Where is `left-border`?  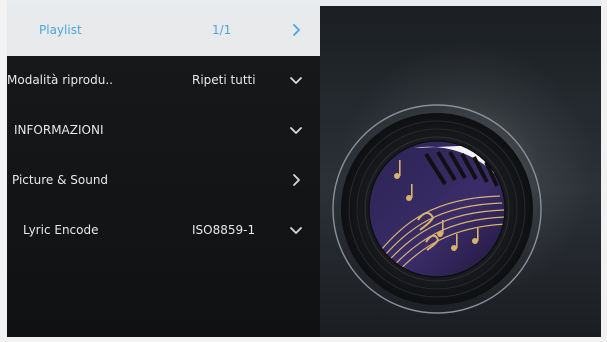
left-border is located at coordinates (3, 171).